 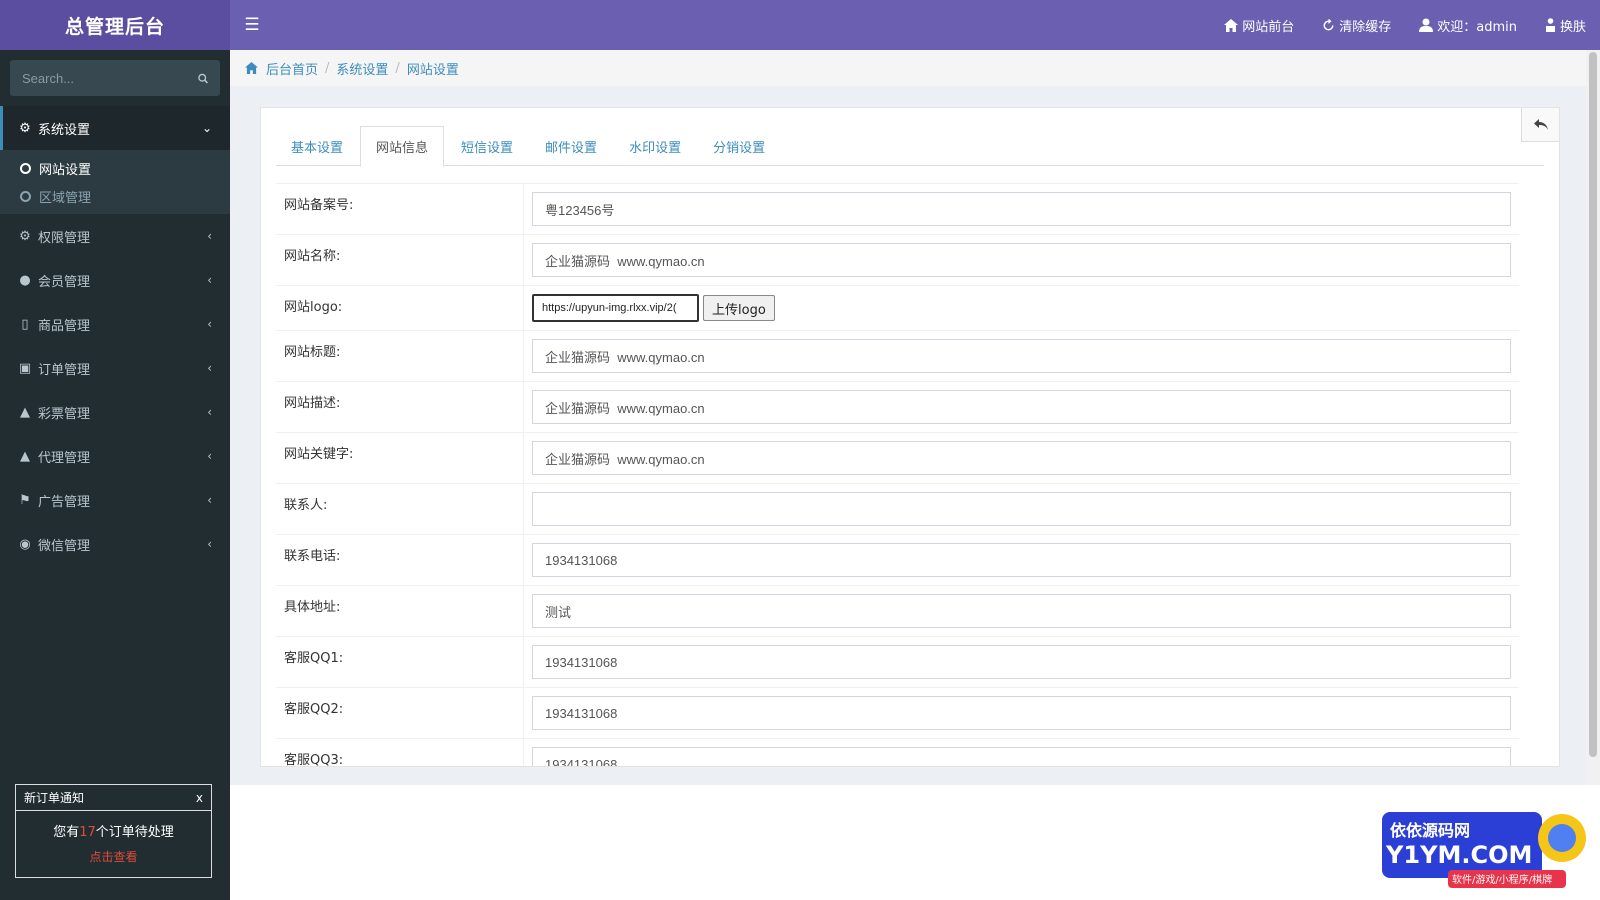 What do you see at coordinates (1477, 27) in the screenshot?
I see `nav-user-label: 欢迎：admin` at bounding box center [1477, 27].